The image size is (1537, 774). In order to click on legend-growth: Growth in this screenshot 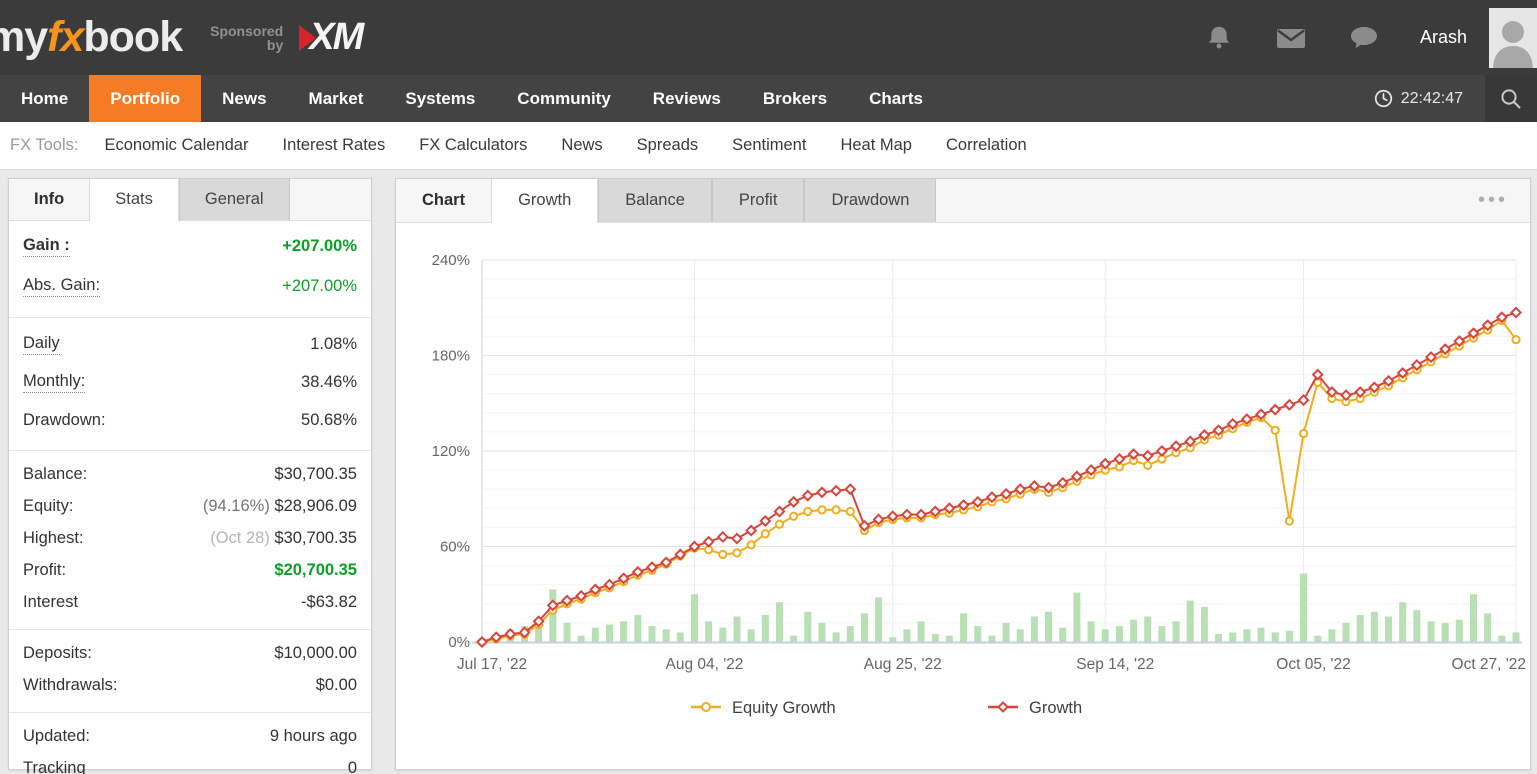, I will do `click(1035, 708)`.